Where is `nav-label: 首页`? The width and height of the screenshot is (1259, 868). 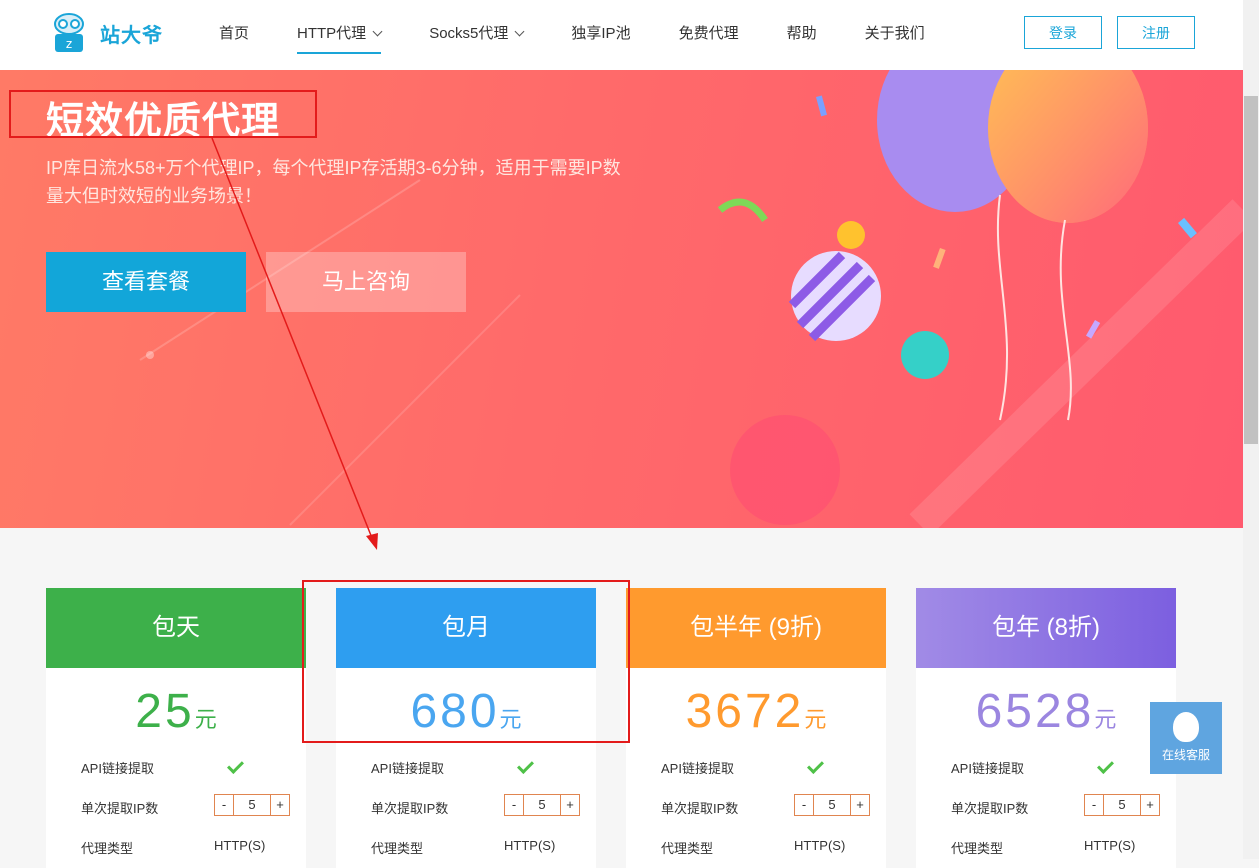
nav-label: 首页 is located at coordinates (234, 33).